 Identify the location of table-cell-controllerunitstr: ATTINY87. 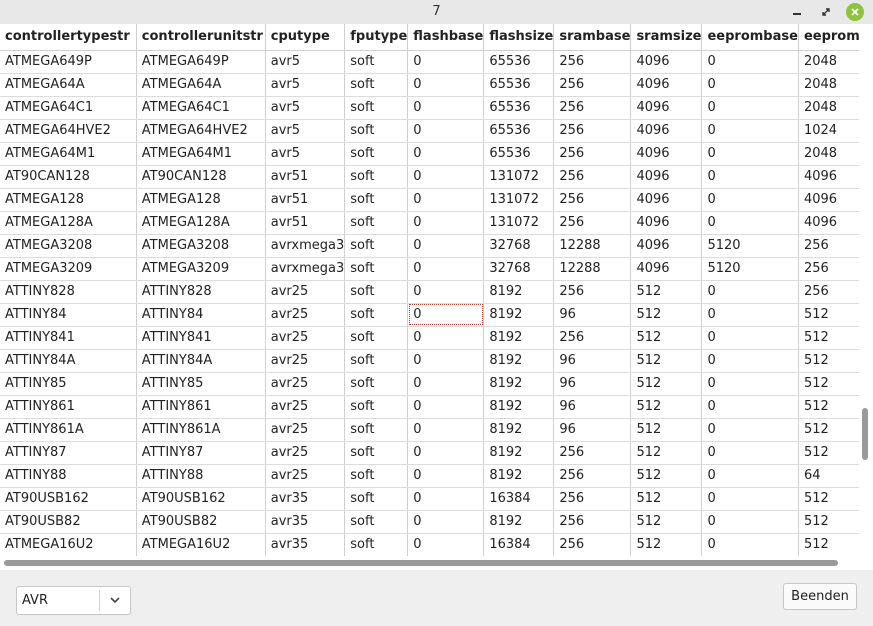
(201, 453).